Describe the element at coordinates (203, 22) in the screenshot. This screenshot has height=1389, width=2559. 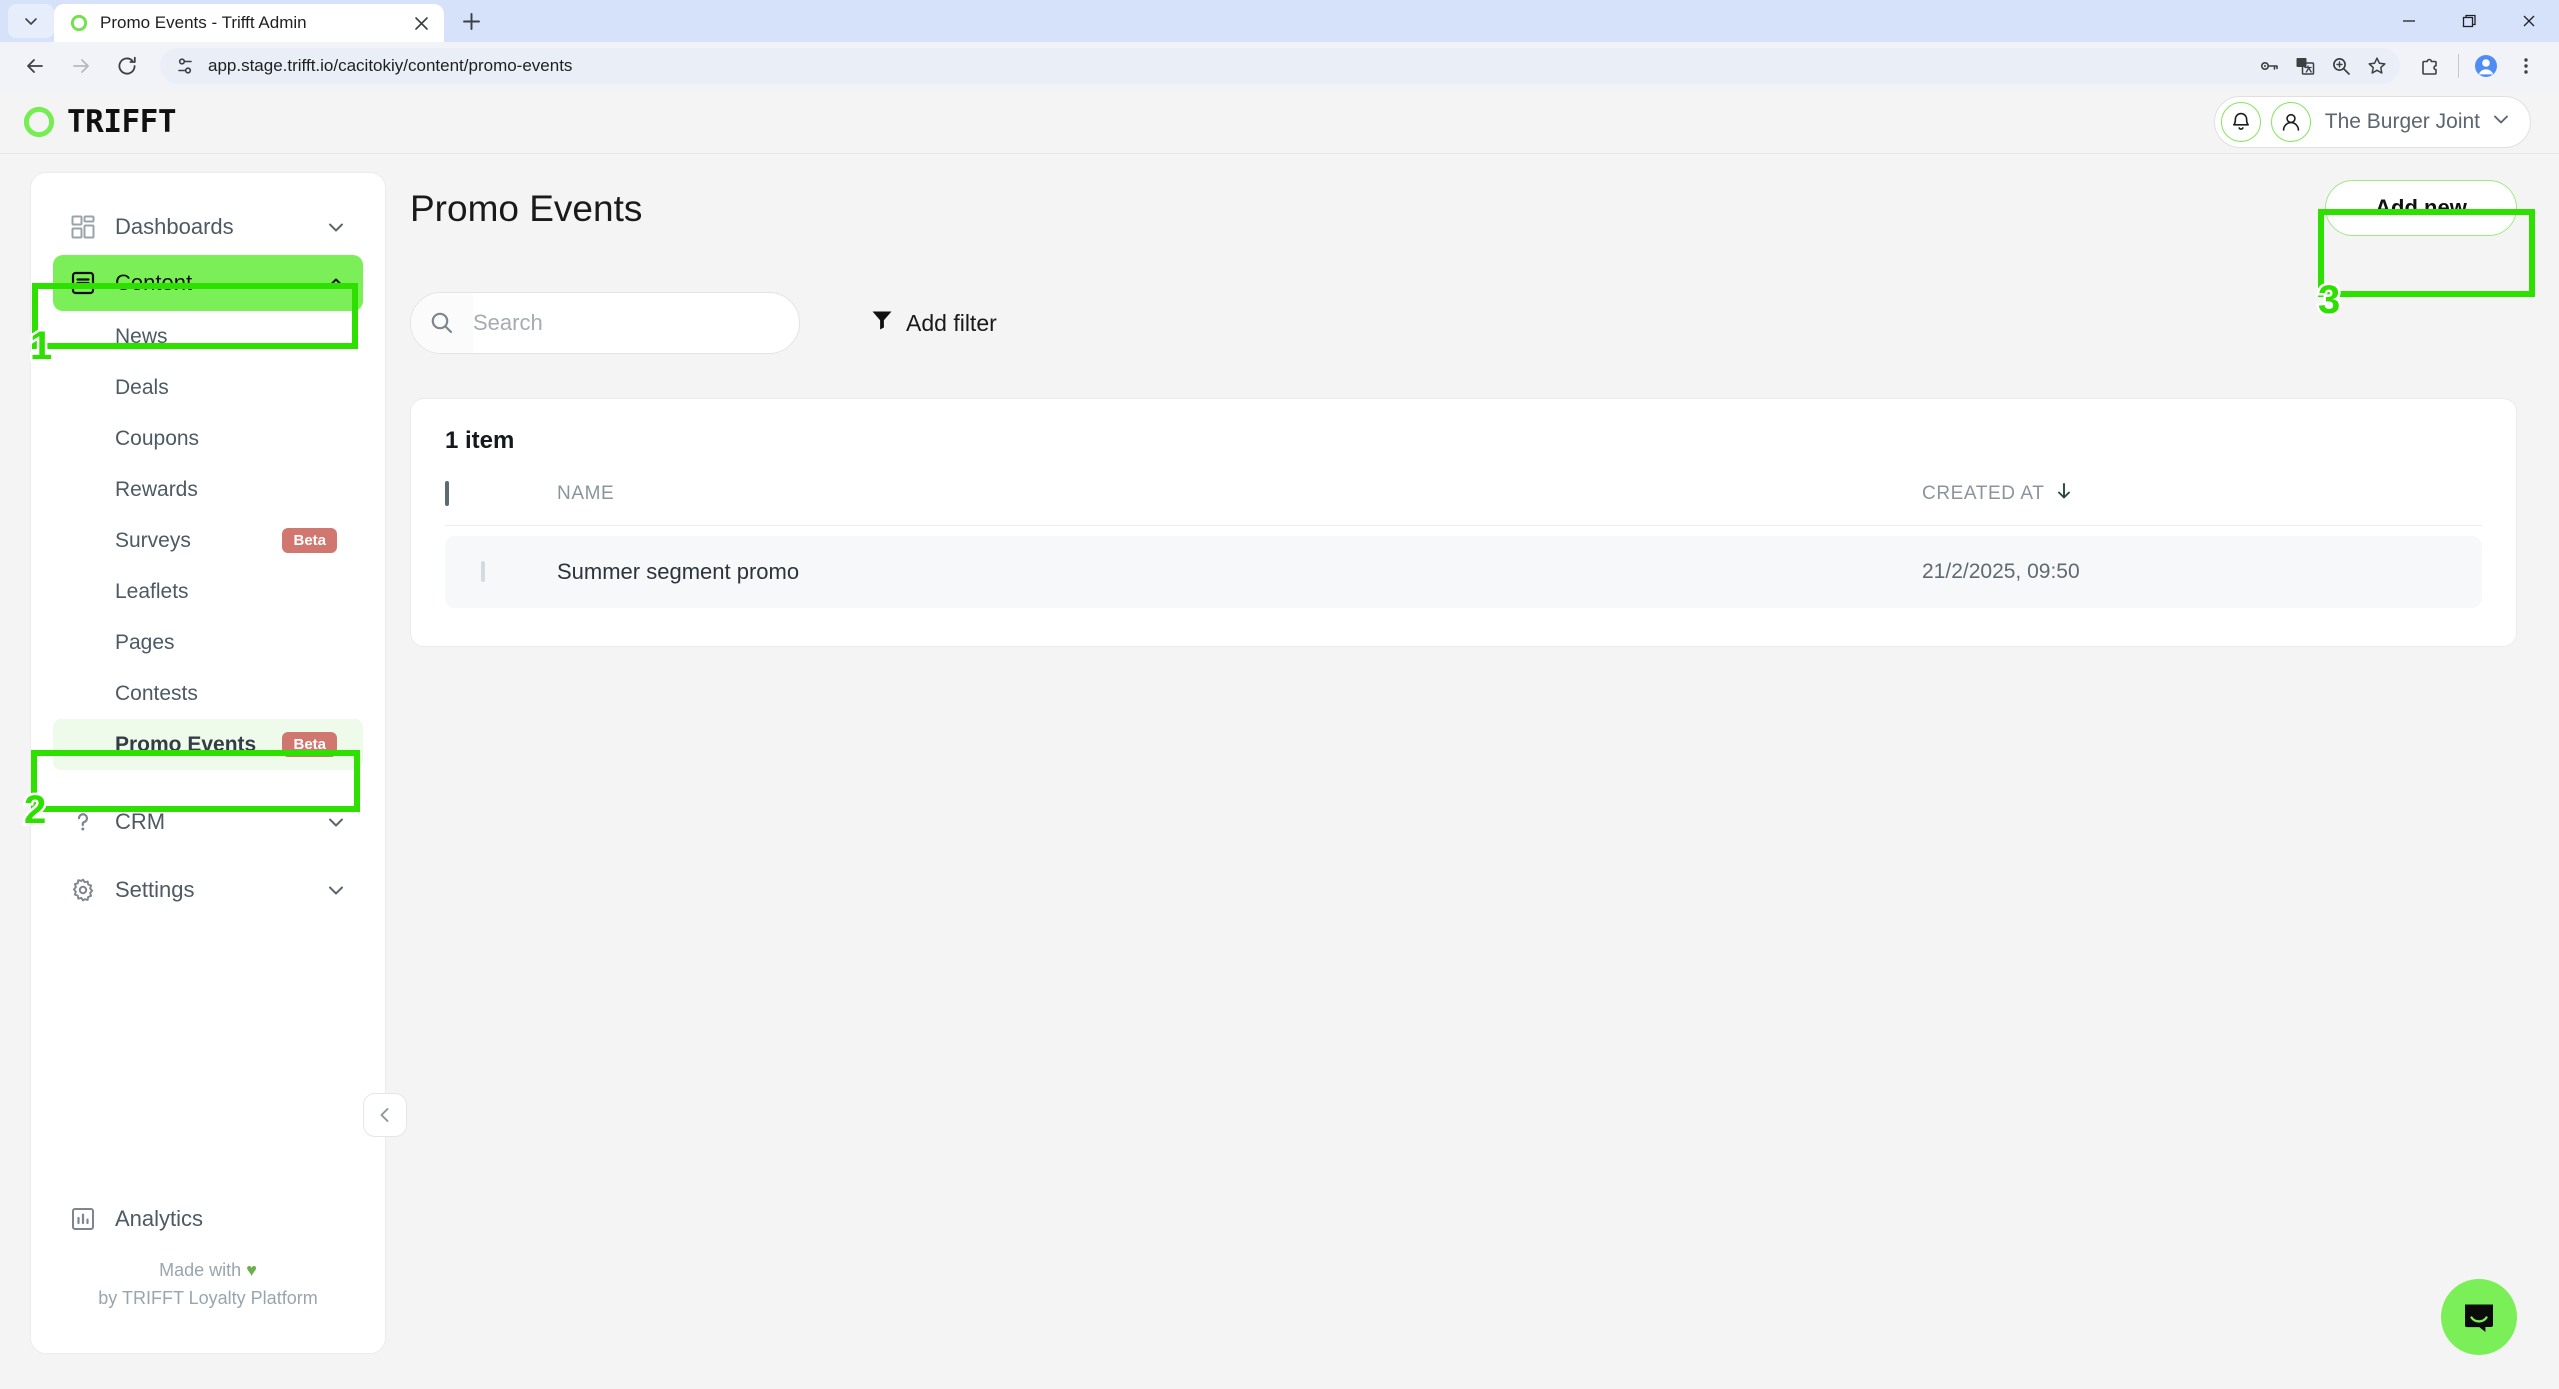
I see `tab-title: Promo Events - Trifft Admin` at that location.